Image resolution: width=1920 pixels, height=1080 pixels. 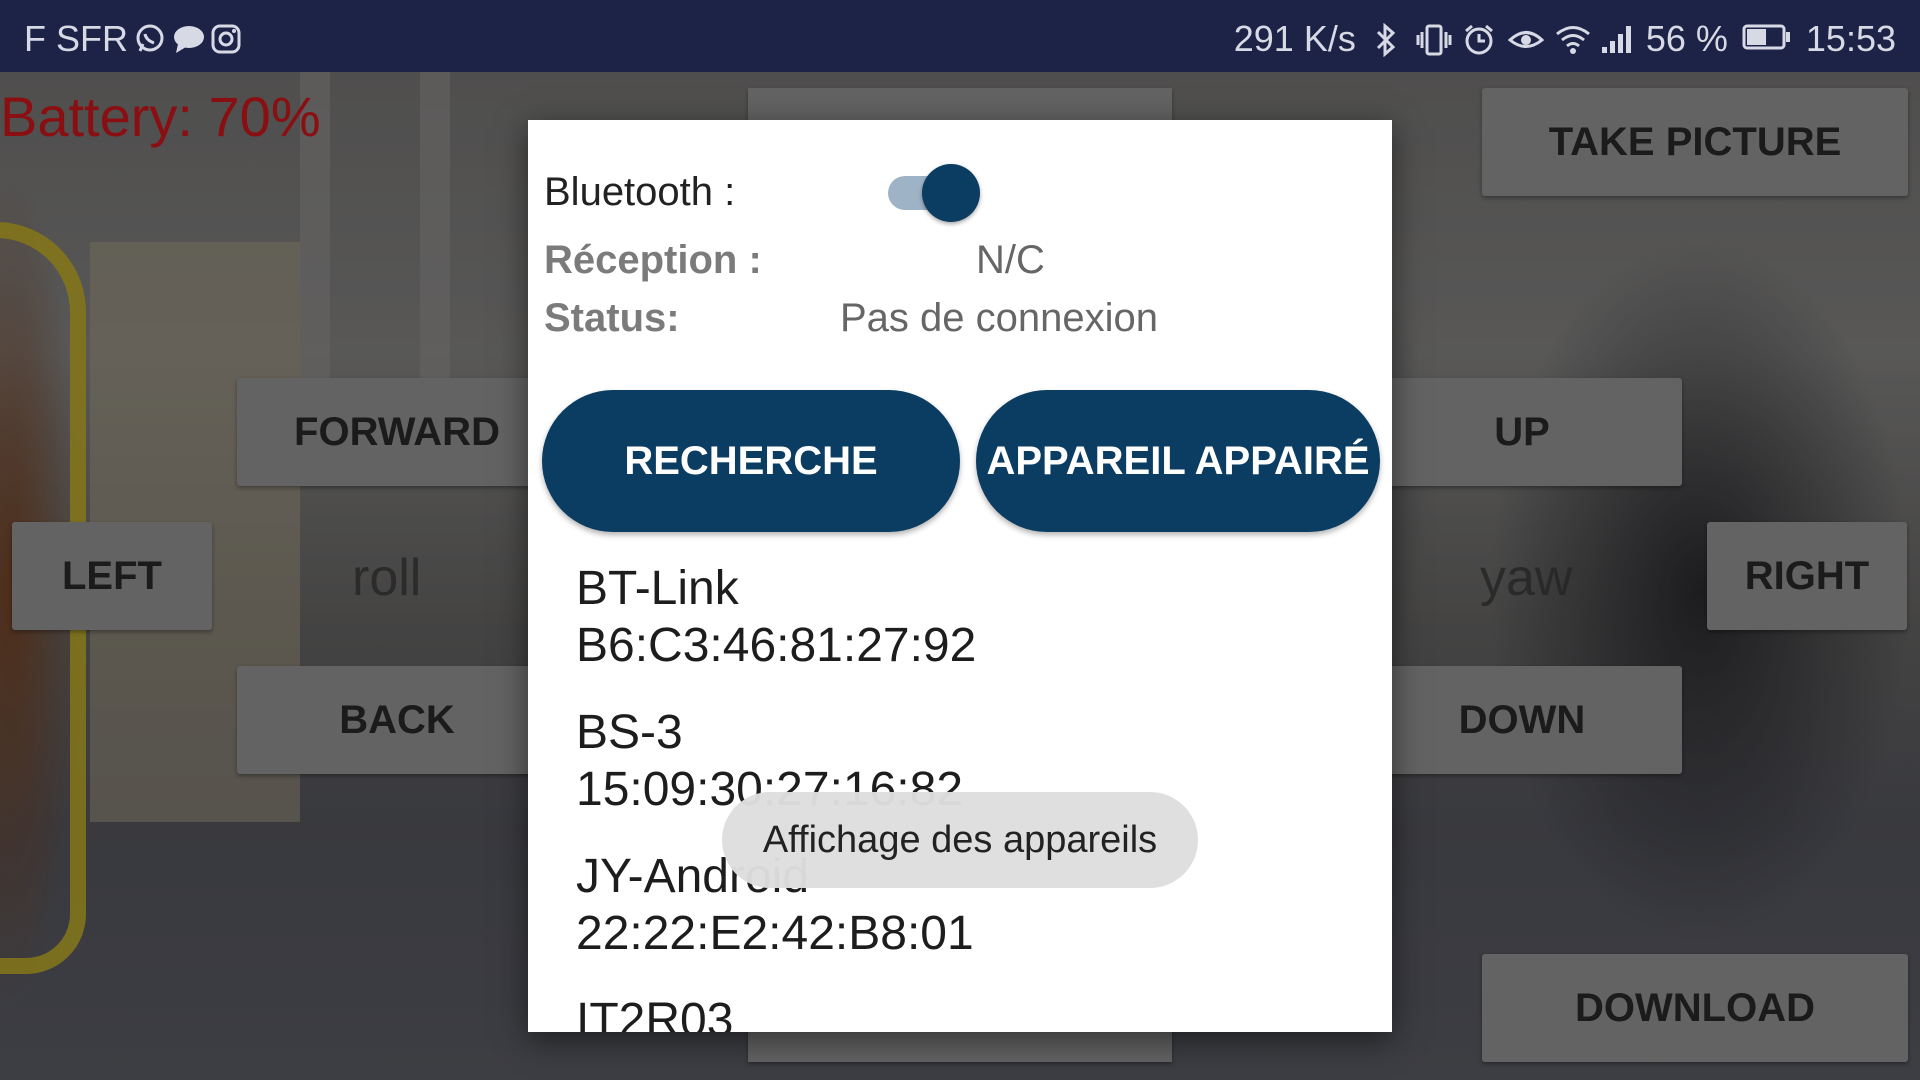 What do you see at coordinates (612, 318) in the screenshot?
I see `connection-status-label: Status:` at bounding box center [612, 318].